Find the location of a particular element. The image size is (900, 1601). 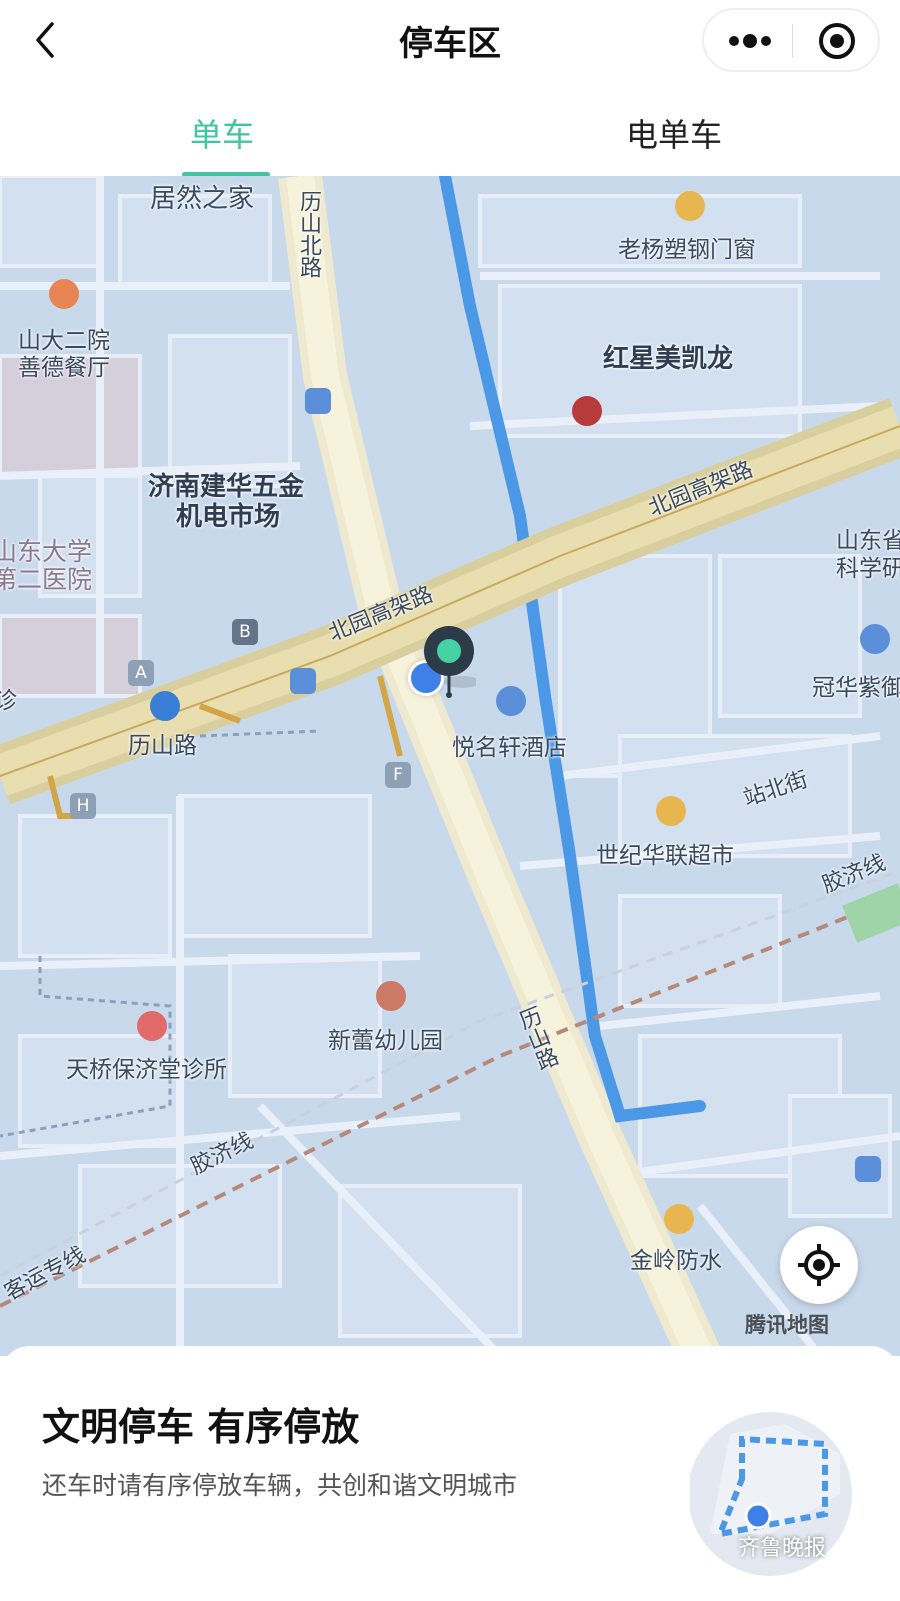

map-label: 红星美凯龙 is located at coordinates (668, 359).